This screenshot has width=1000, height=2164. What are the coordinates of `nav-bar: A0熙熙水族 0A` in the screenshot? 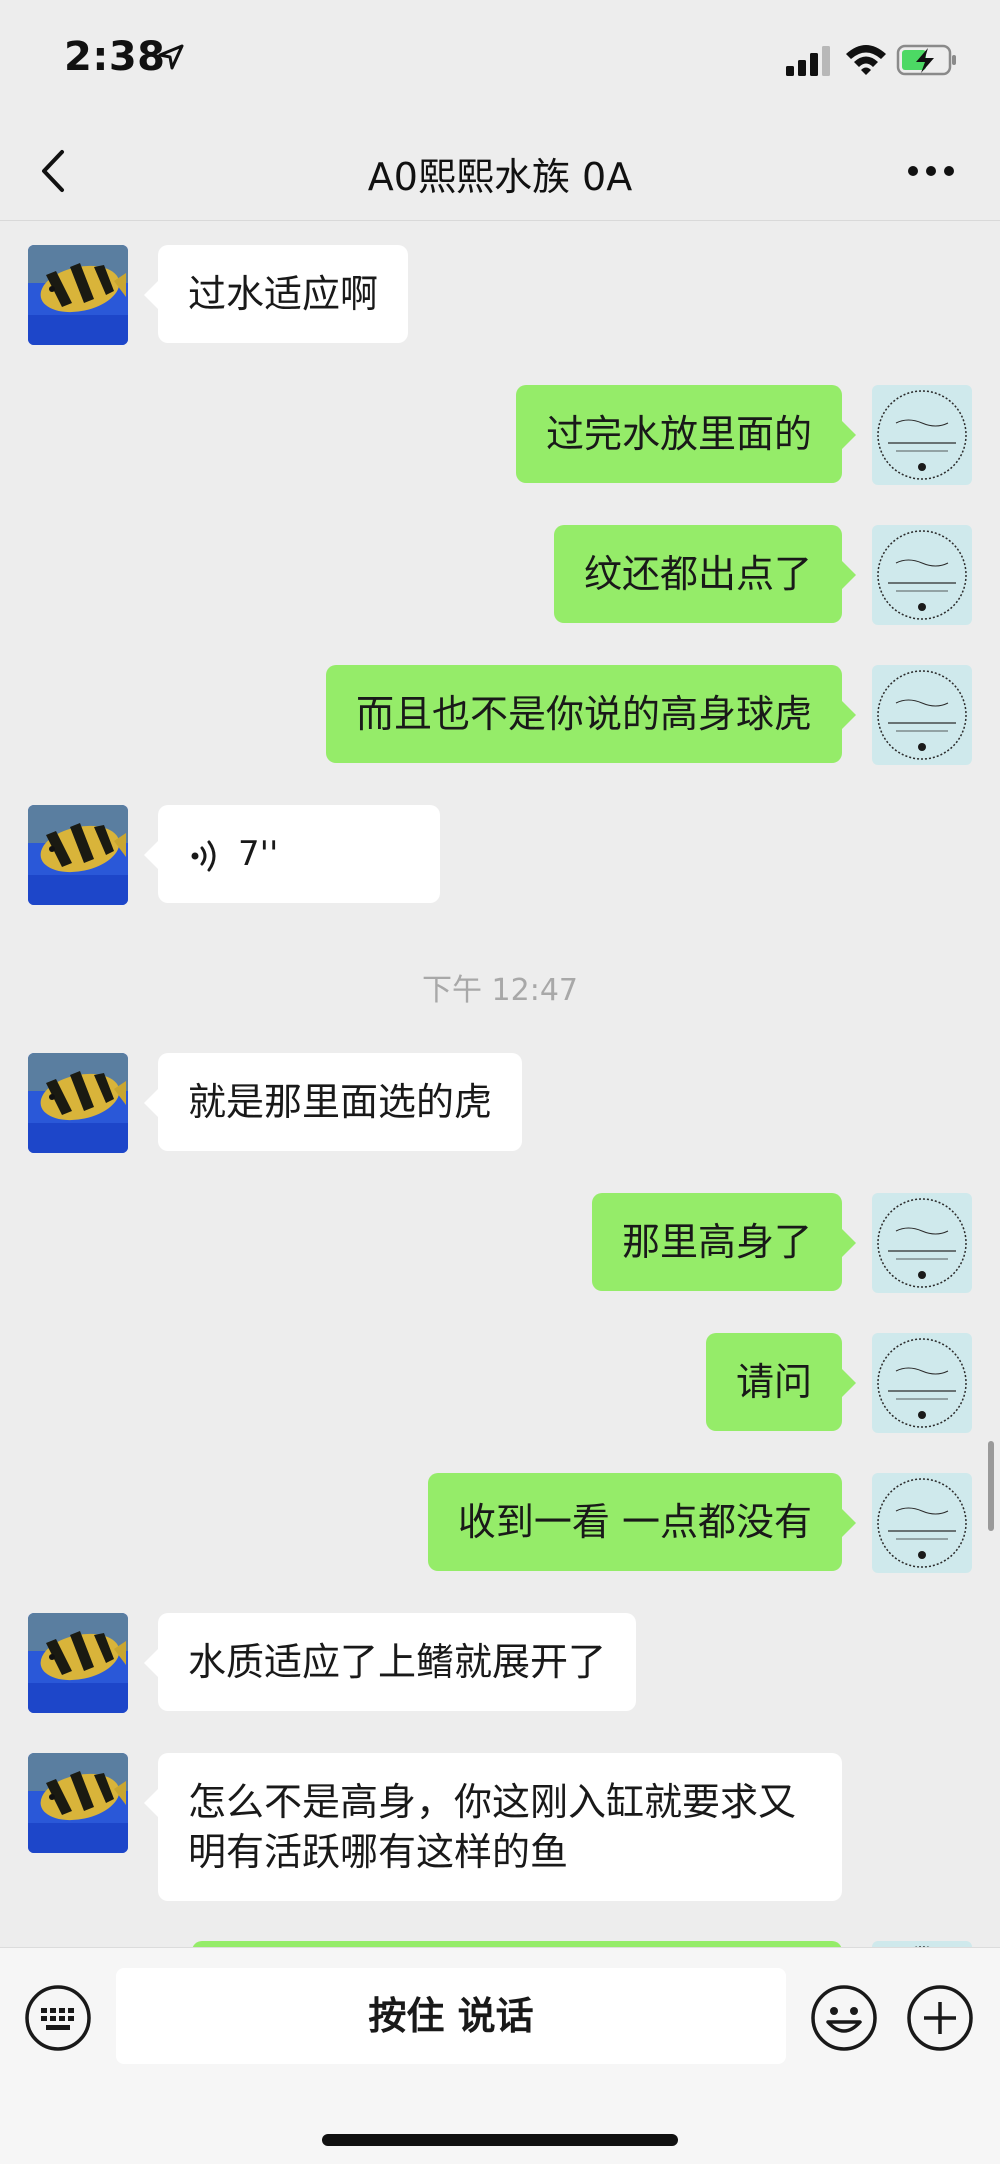 It's located at (500, 170).